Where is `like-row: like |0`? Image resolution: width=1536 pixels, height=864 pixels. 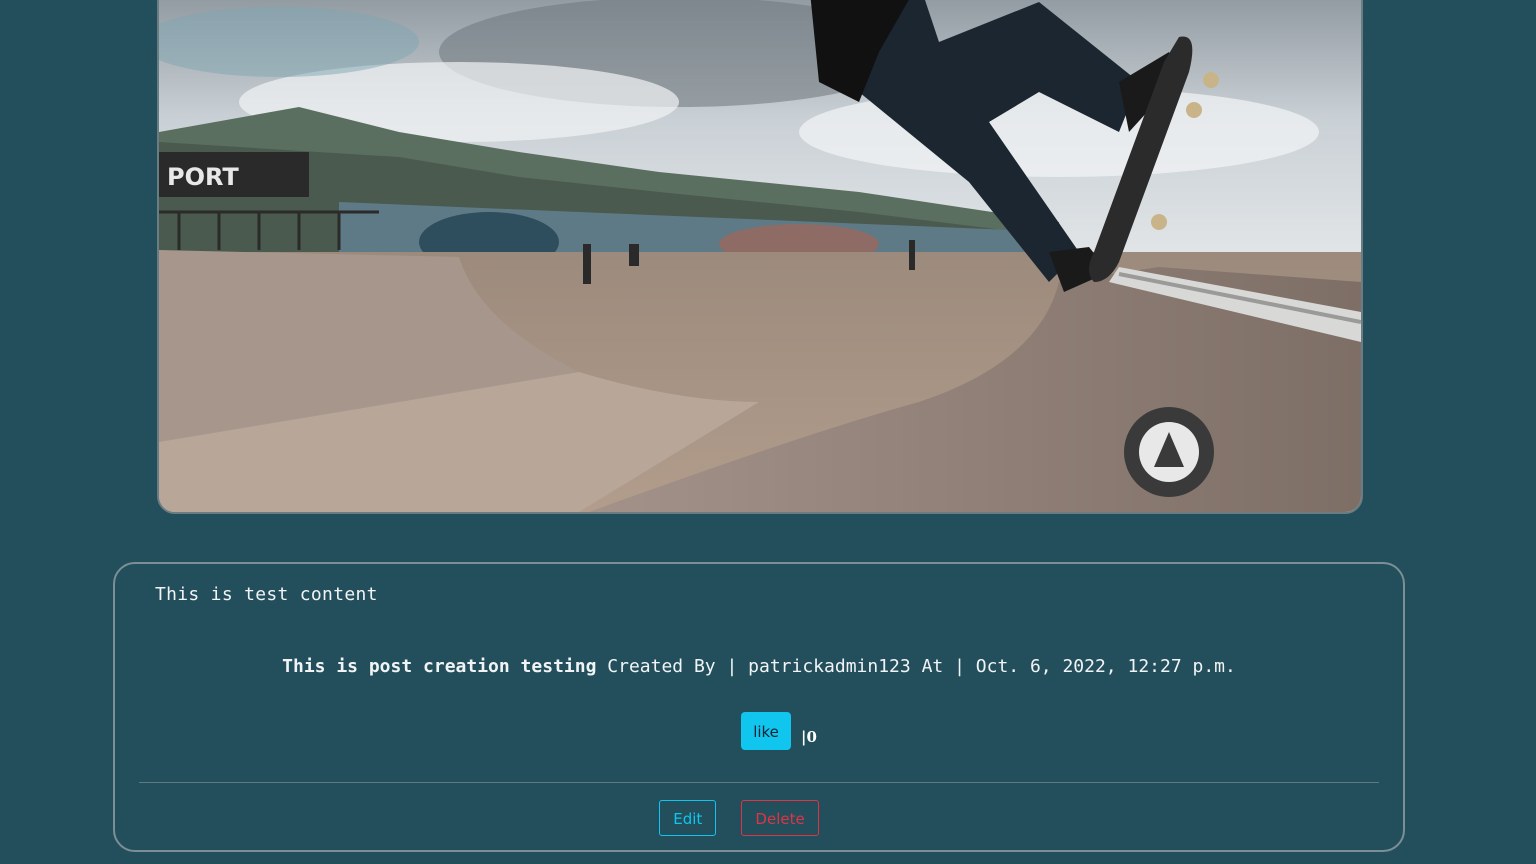
like-row: like |0 is located at coordinates (759, 731).